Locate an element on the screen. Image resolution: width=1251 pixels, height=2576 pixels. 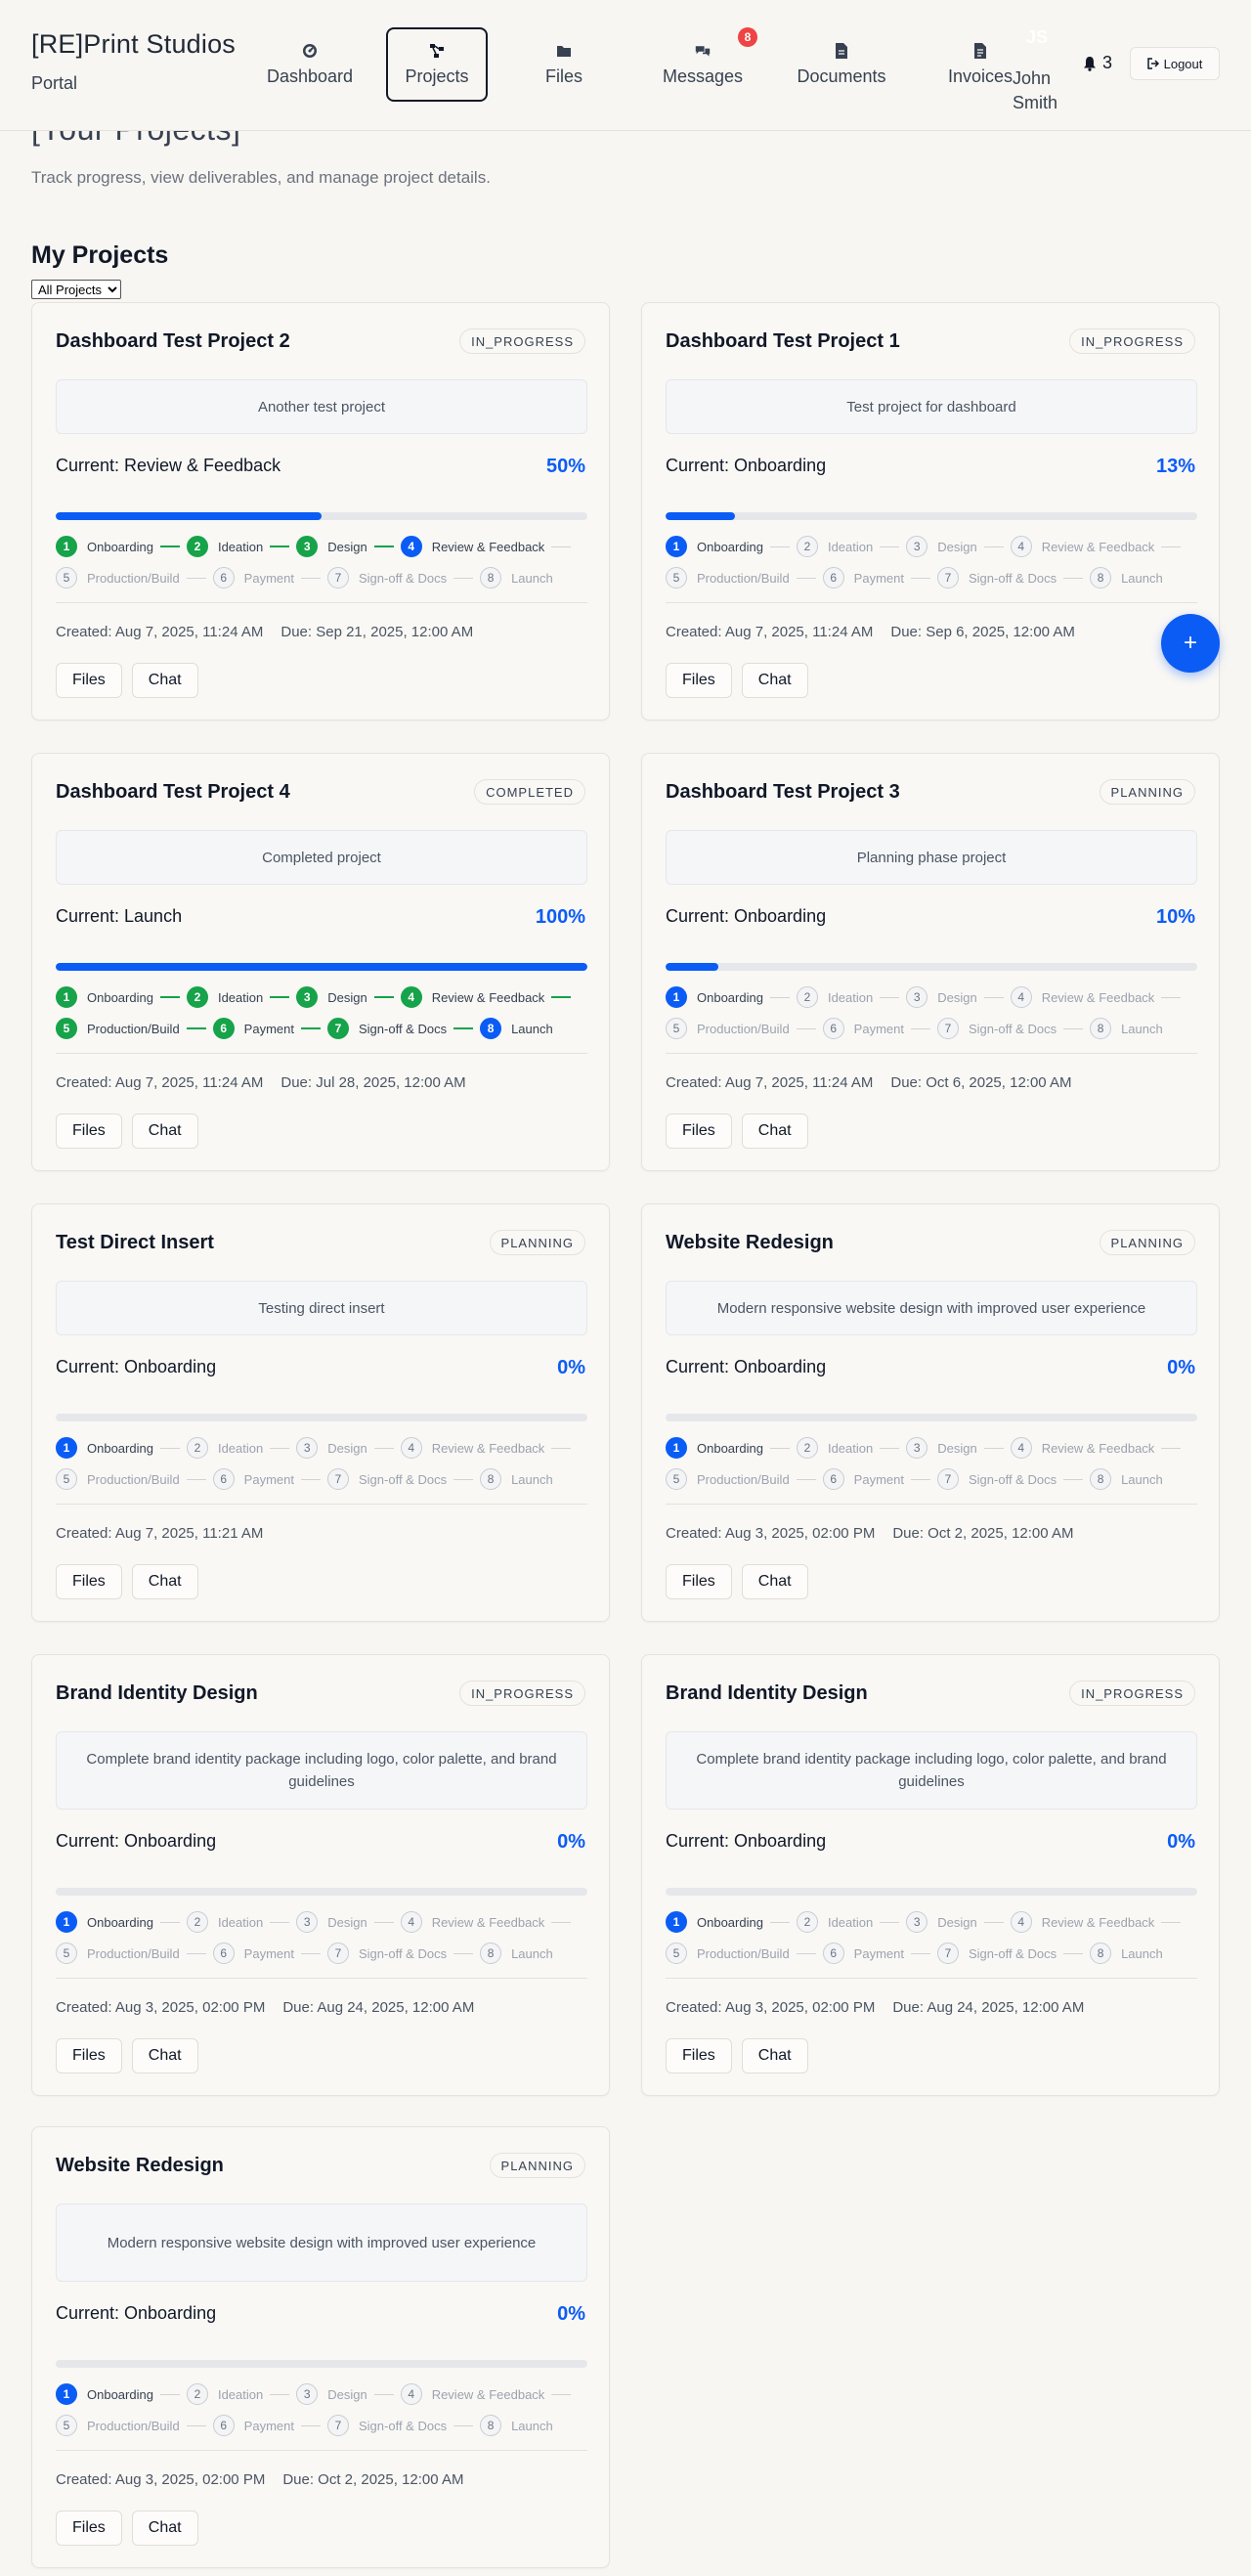
due-date: Due: Jul 28, 2025, 12:00 AM is located at coordinates (373, 1082).